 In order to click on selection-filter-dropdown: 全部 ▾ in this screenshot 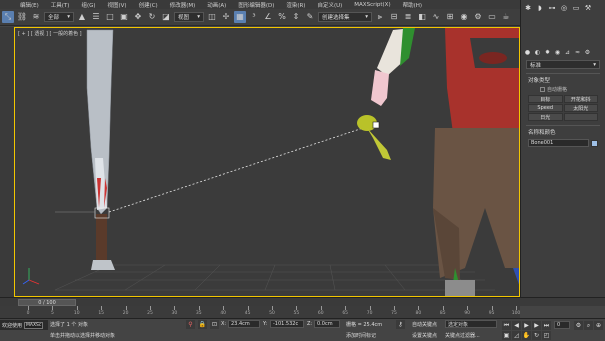, I will do `click(59, 17)`.